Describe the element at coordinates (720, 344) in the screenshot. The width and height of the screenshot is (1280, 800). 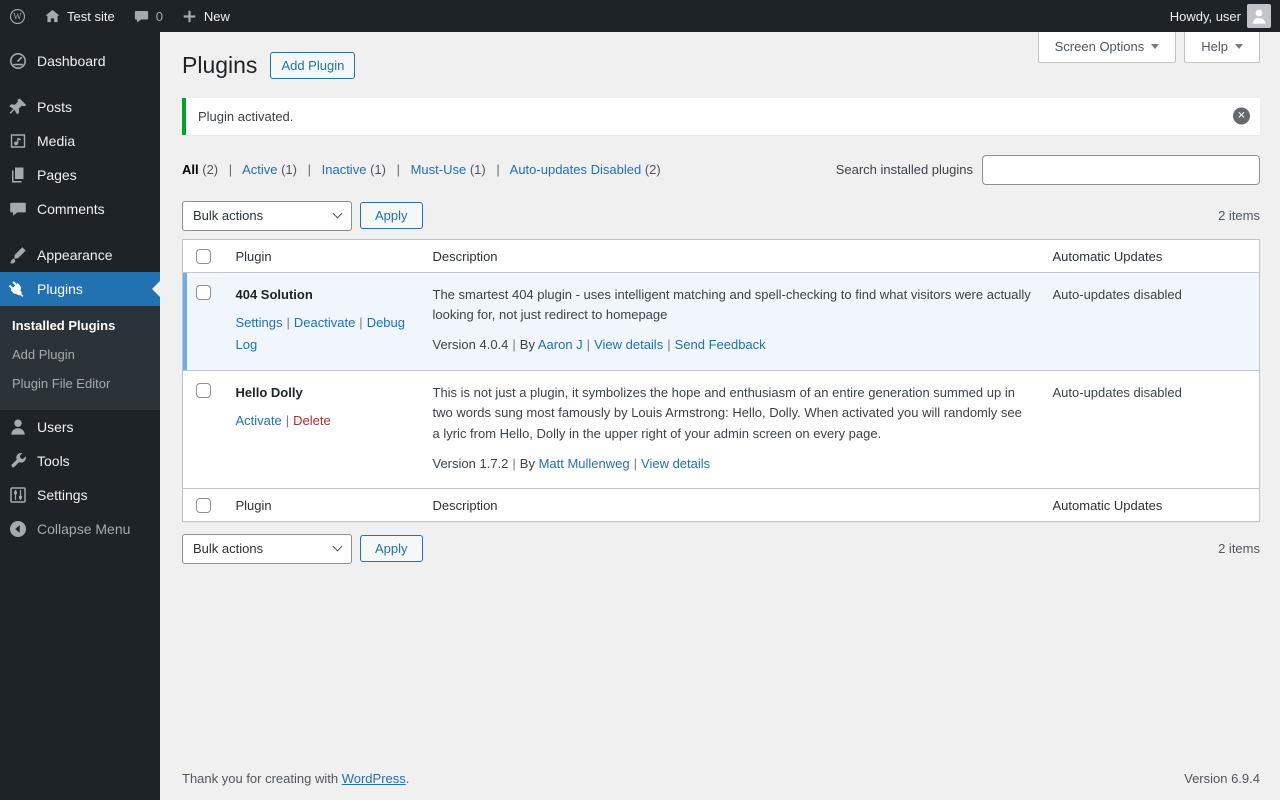
I see `send-feedback-link: Send Feedback` at that location.